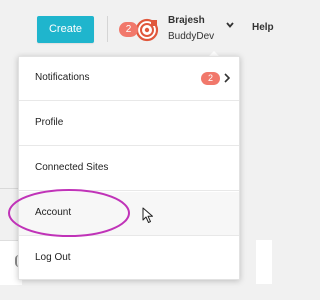  I want to click on menu-item-notifications: Notifications 2, so click(129, 79).